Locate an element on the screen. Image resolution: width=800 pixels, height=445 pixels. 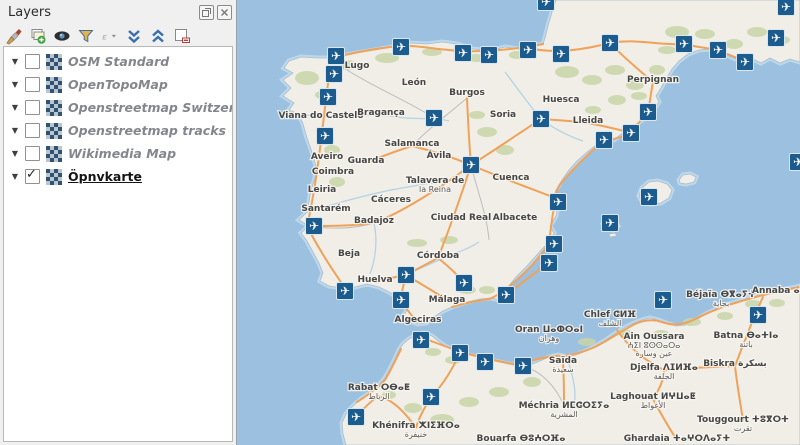
layer-row: ▼ ✓ Öpnvkarte is located at coordinates (118, 176).